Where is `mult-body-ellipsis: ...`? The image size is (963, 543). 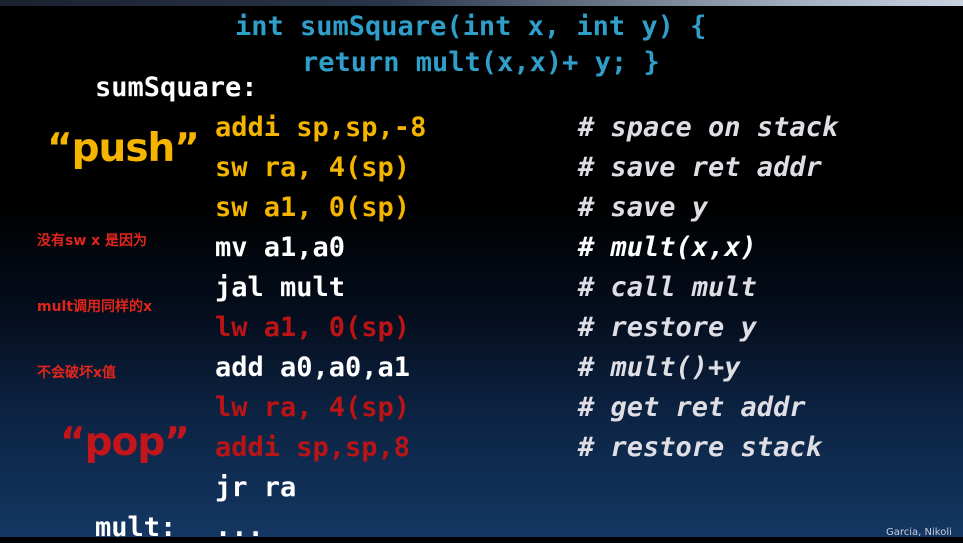 mult-body-ellipsis: ... is located at coordinates (239, 527).